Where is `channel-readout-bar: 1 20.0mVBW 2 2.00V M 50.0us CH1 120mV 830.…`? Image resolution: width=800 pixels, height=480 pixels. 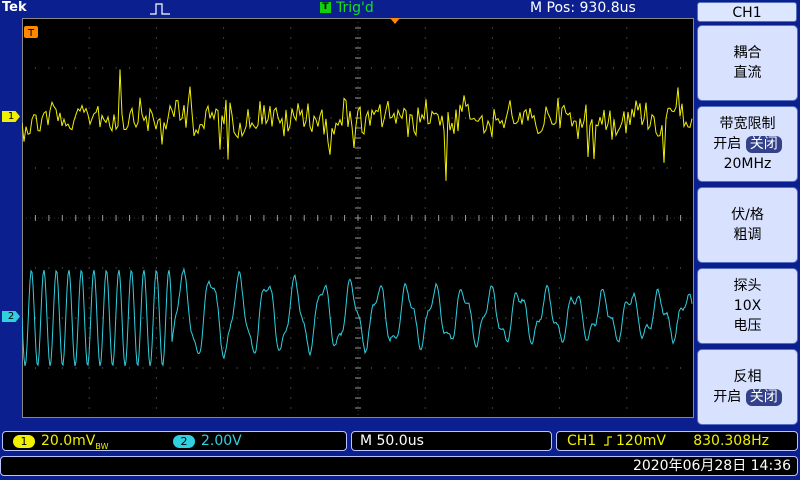 channel-readout-bar: 1 20.0mVBW 2 2.00V M 50.0us CH1 120mV 830.… is located at coordinates (400, 441).